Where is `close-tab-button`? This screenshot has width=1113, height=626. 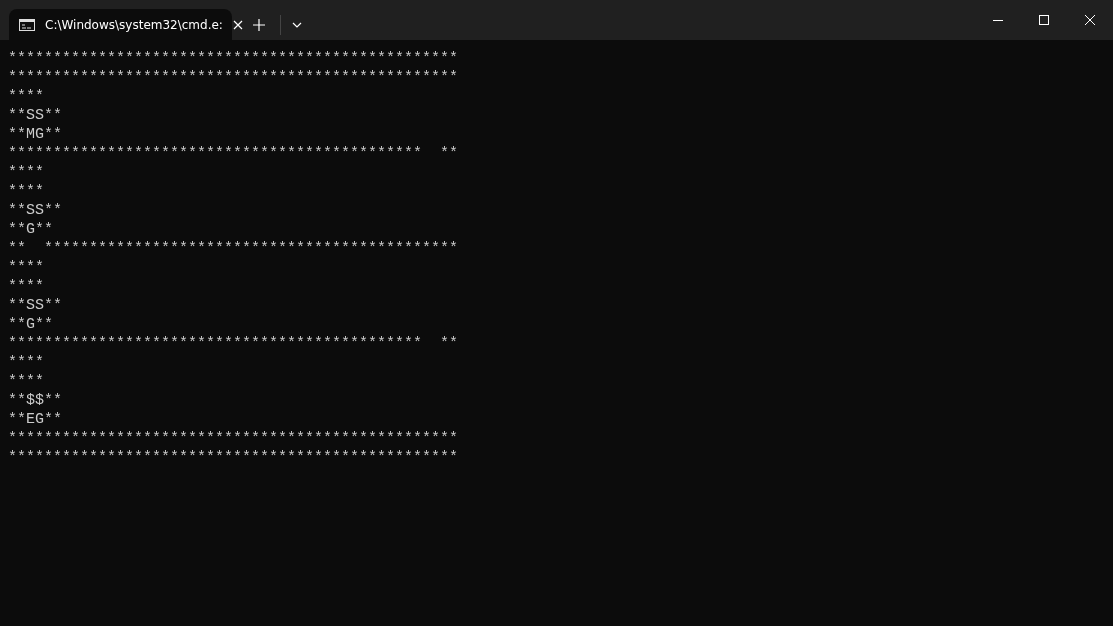 close-tab-button is located at coordinates (237, 24).